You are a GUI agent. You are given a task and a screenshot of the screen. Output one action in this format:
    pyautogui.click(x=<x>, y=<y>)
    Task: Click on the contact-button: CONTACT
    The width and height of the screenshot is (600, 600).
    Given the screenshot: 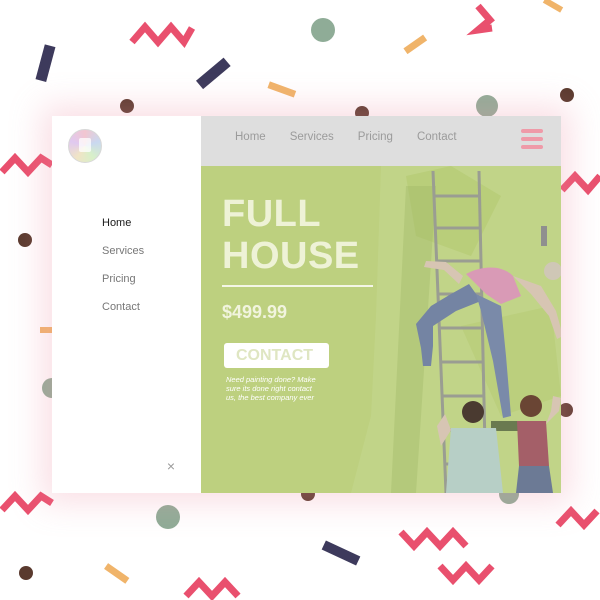 What is the action you would take?
    pyautogui.click(x=276, y=355)
    